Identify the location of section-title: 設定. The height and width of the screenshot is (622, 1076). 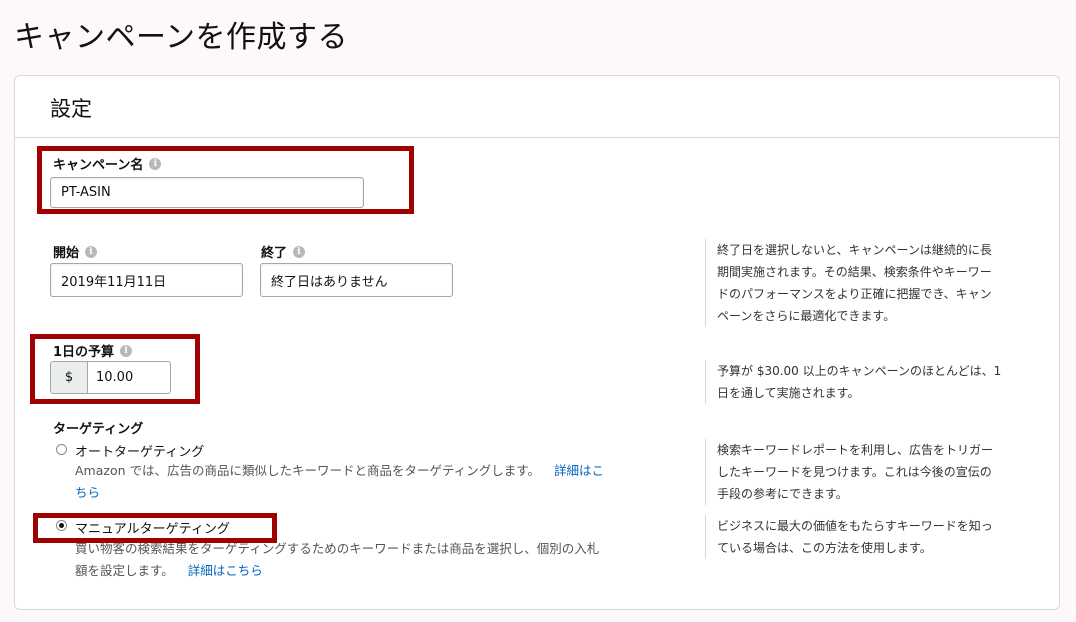
(71, 109).